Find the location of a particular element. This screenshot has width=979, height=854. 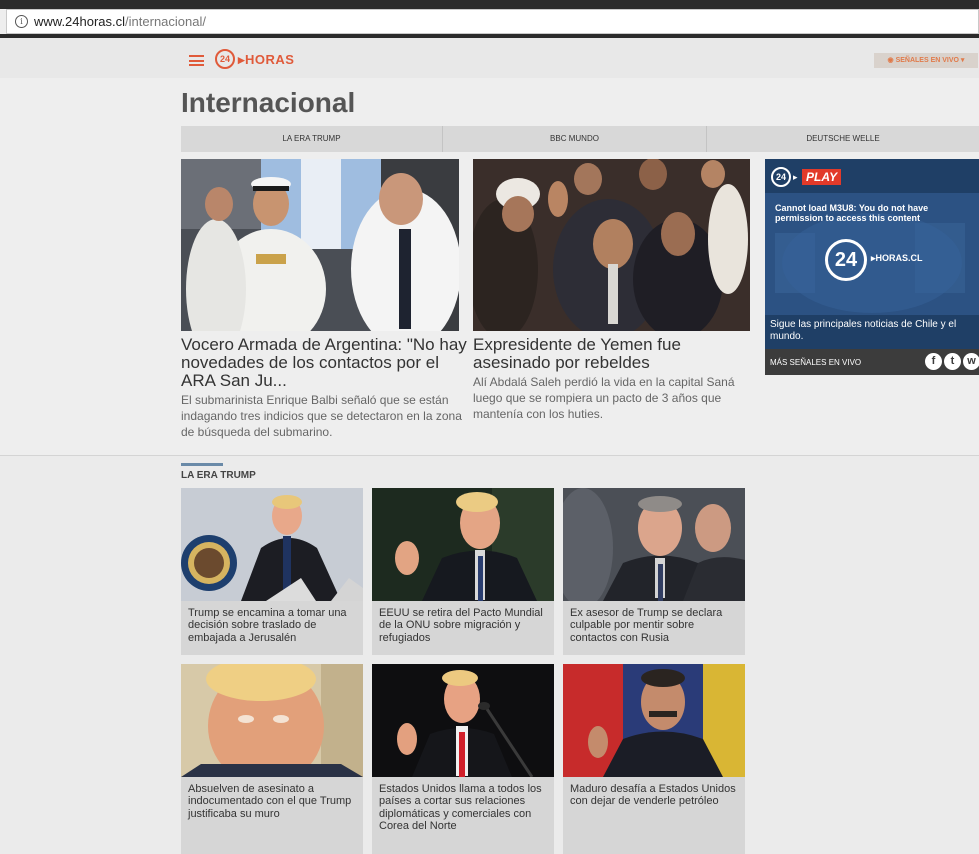

info-icon: i is located at coordinates (21, 21).